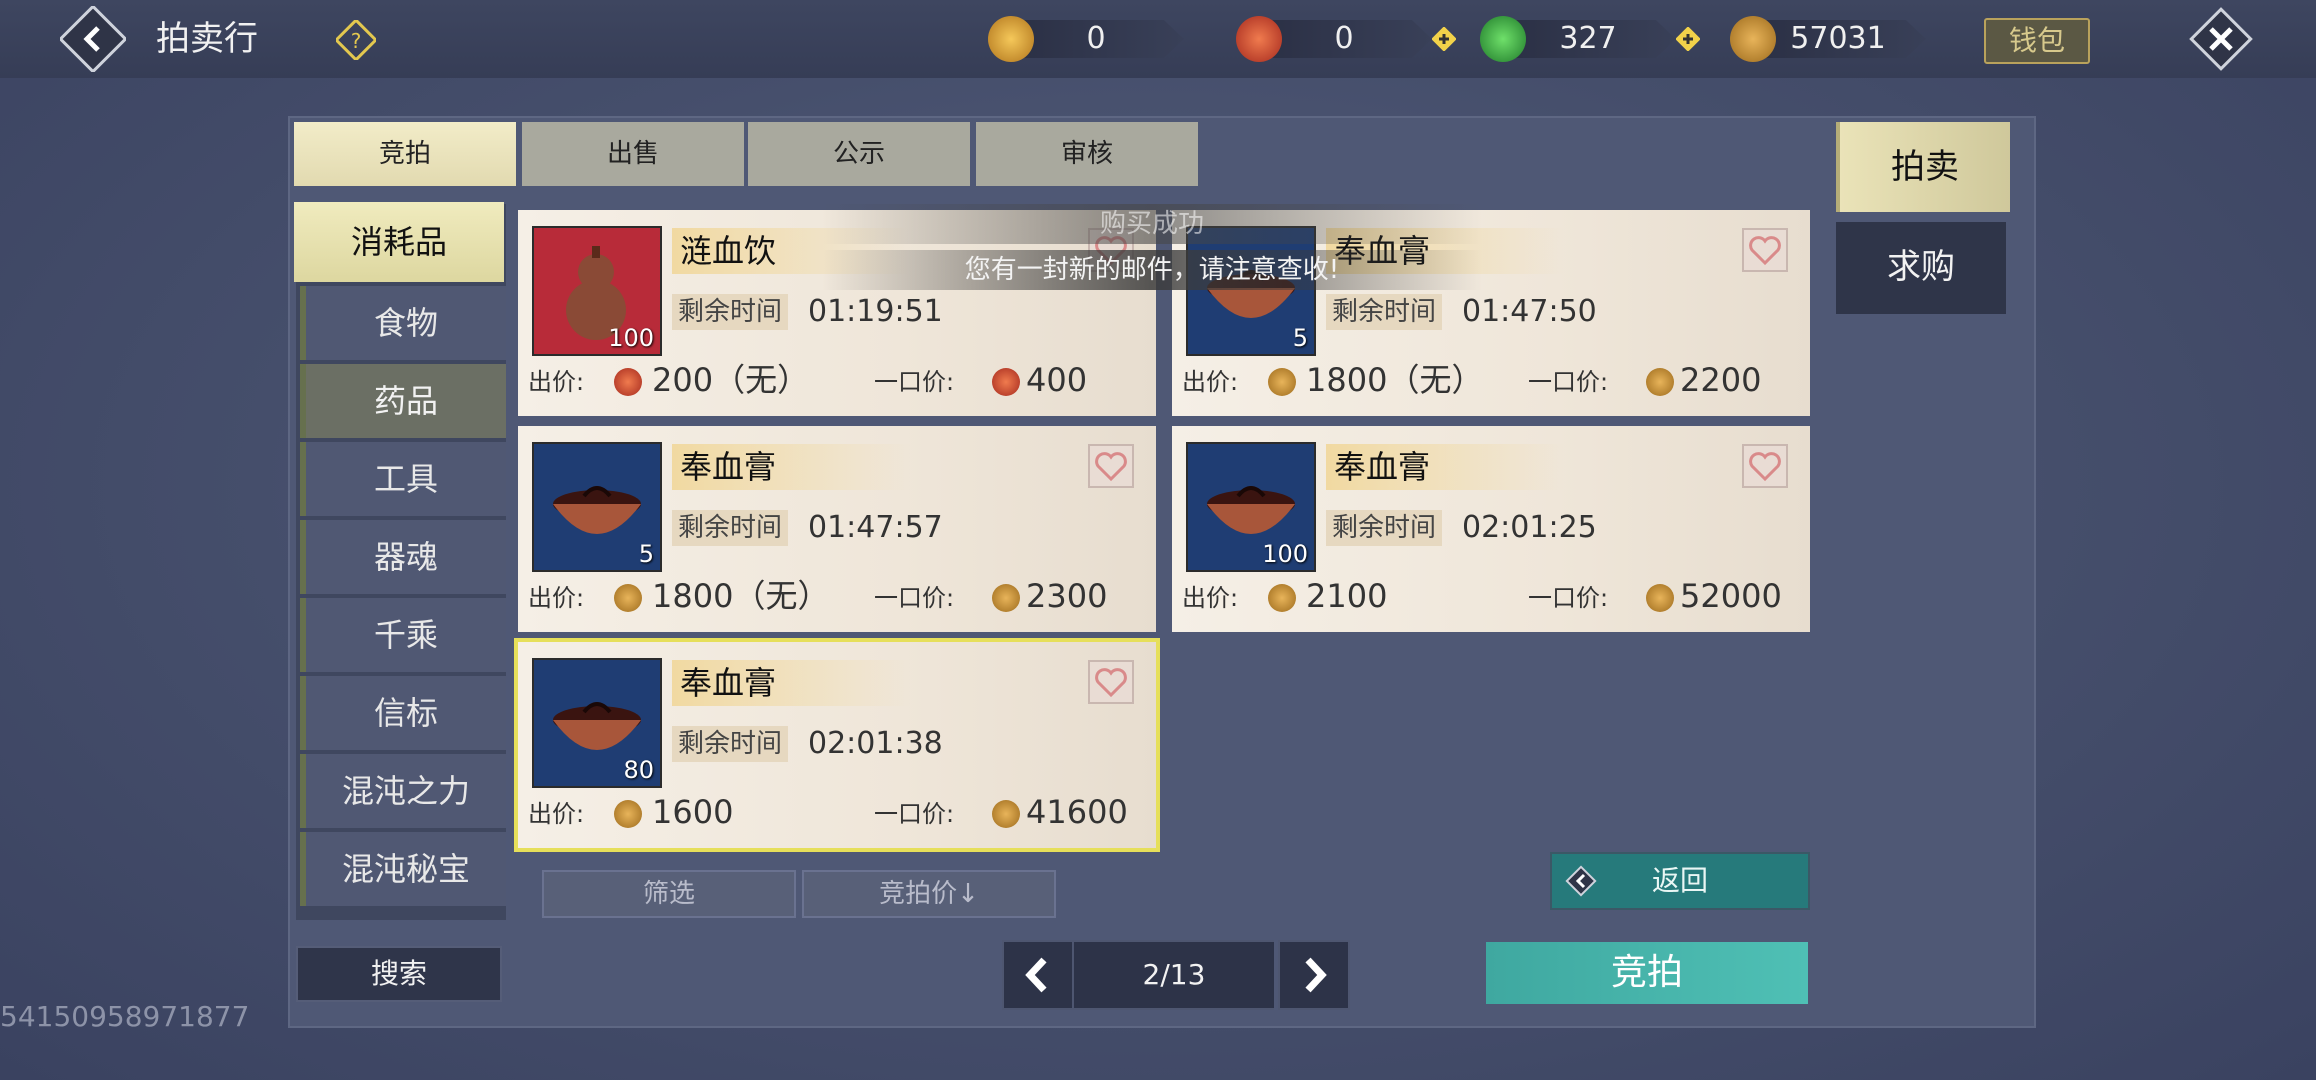 The width and height of the screenshot is (2316, 1080). I want to click on time-remaining: 02:01:25, so click(1529, 527).